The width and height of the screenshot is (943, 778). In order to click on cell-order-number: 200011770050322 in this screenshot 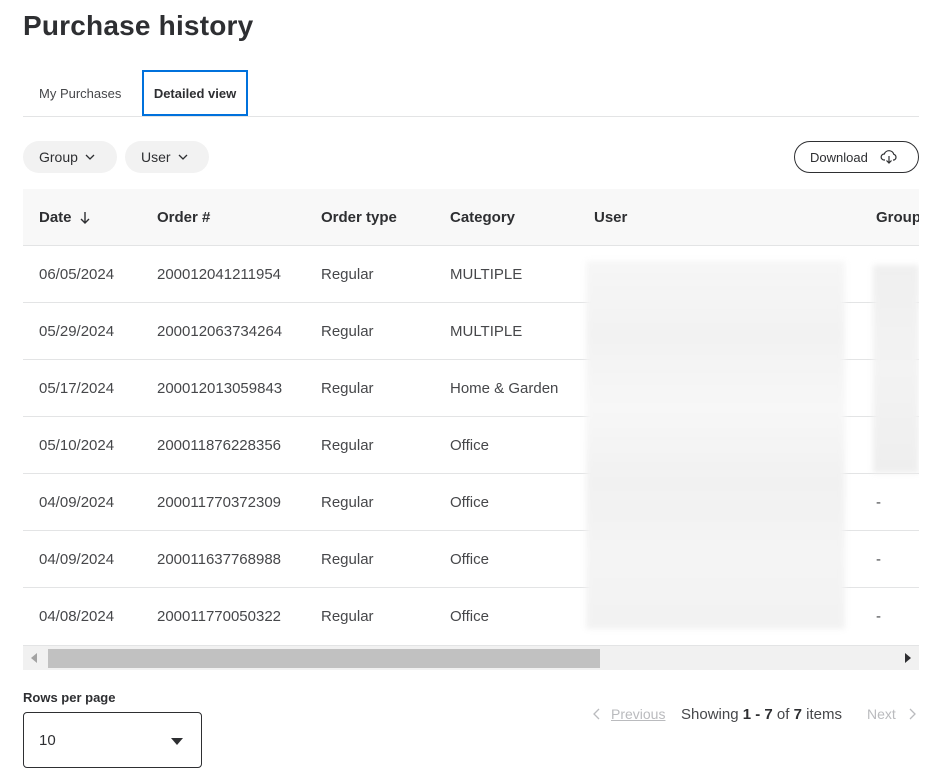, I will do `click(219, 616)`.